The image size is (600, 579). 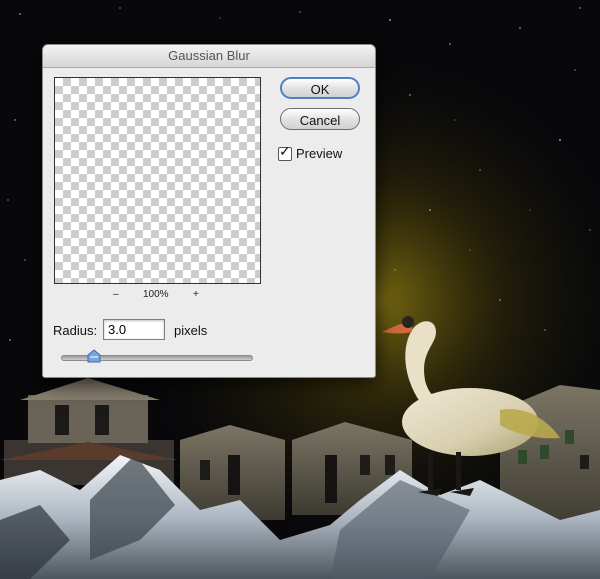 I want to click on checkmark-icon: ✓, so click(x=285, y=150).